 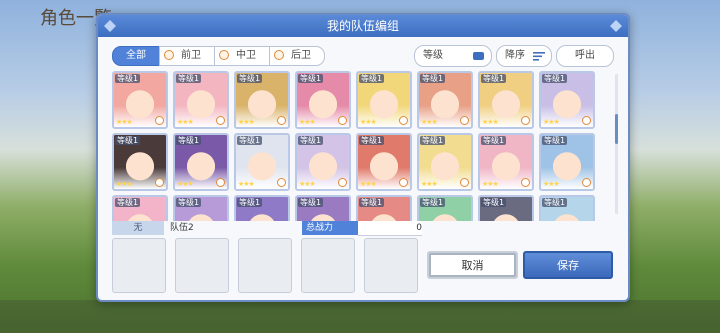 I want to click on sort-order-button: 降序, so click(x=524, y=56).